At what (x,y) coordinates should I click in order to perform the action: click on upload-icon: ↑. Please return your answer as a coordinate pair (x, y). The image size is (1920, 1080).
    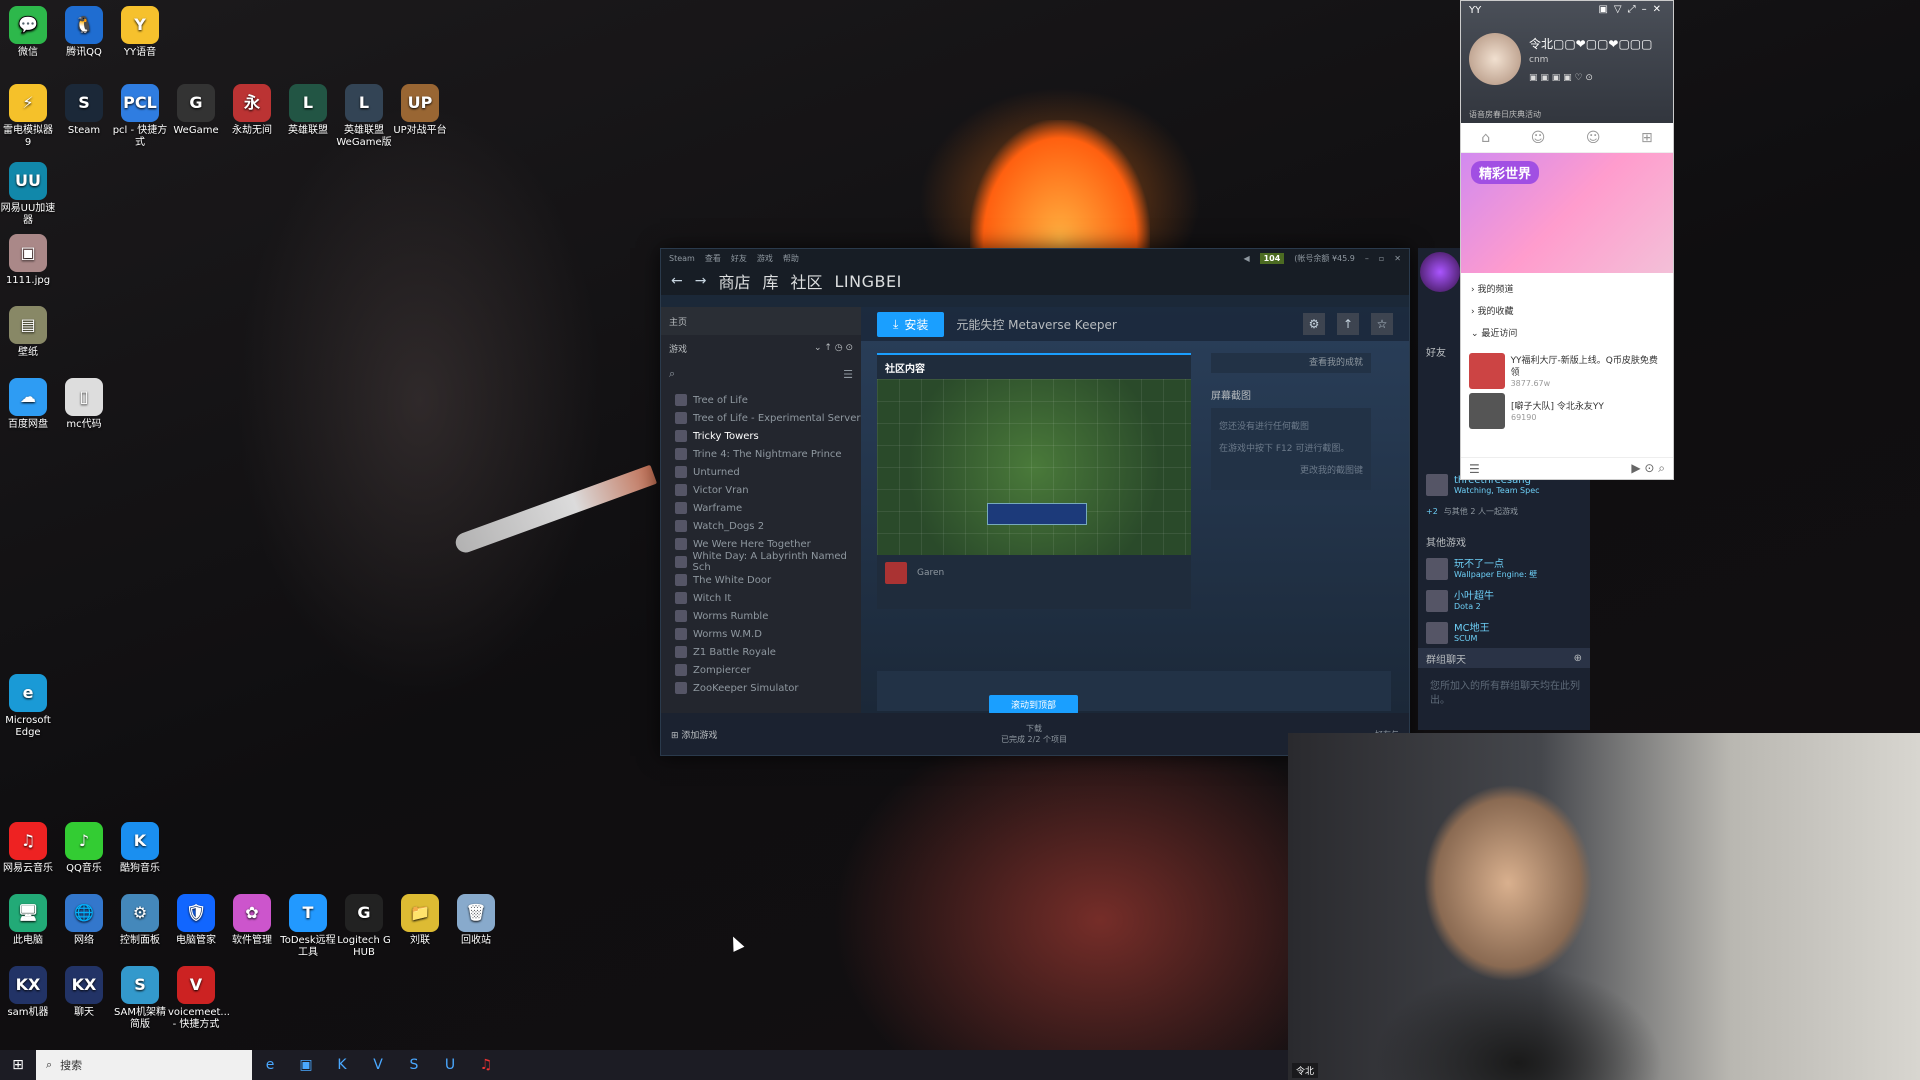
    Looking at the image, I should click on (1348, 324).